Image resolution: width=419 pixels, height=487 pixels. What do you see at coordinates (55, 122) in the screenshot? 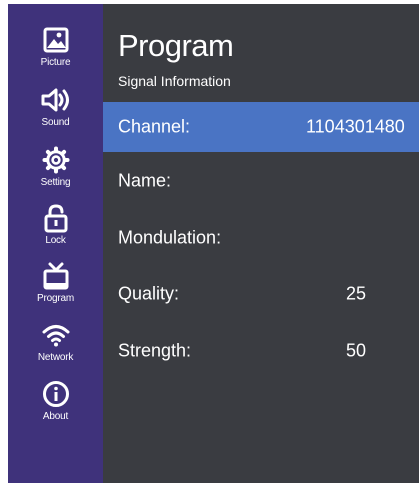
I see `sidebar-item-label: Sound` at bounding box center [55, 122].